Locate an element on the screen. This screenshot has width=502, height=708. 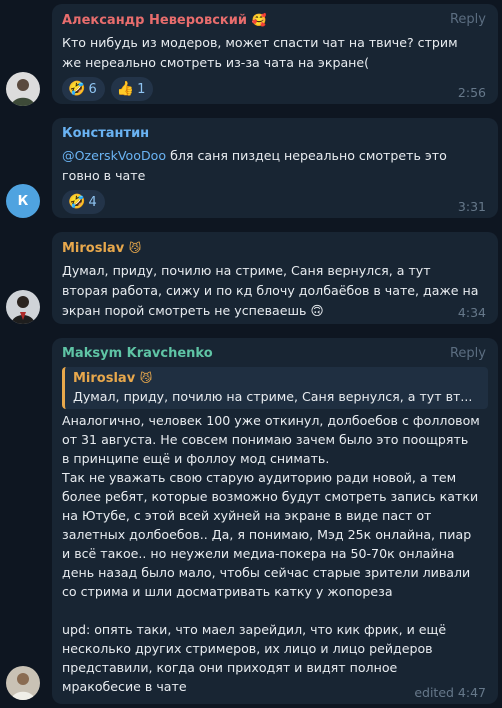
mention-link: @OzerskVooDoo is located at coordinates (114, 155).